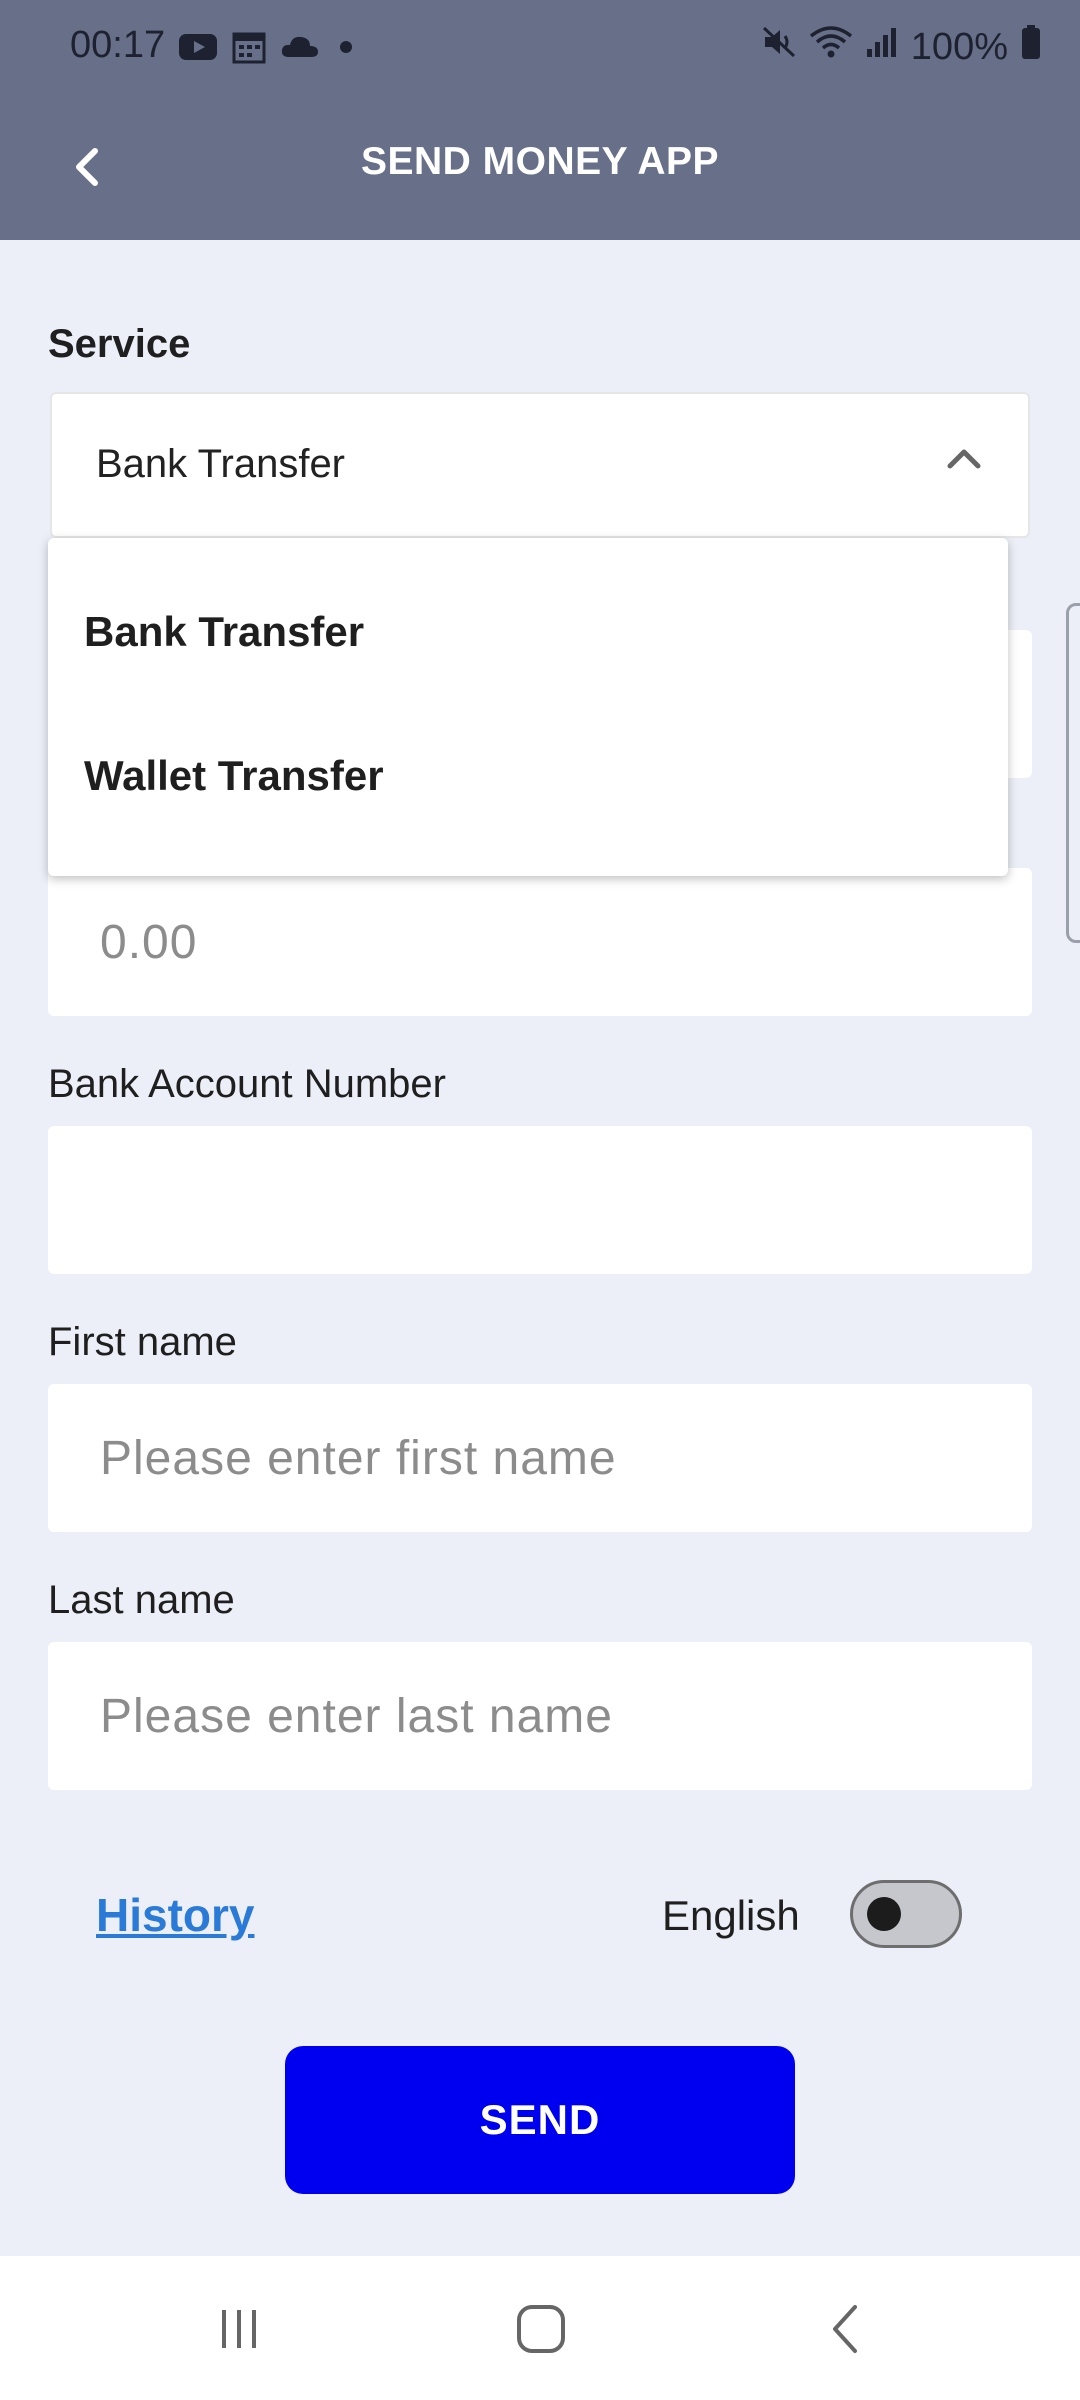  I want to click on amount-input, so click(540, 942).